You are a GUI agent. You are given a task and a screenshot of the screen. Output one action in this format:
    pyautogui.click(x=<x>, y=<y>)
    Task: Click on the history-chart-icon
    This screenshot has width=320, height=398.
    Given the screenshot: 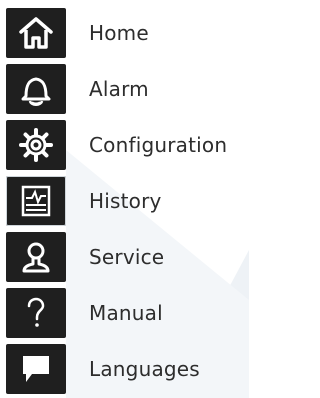 What is the action you would take?
    pyautogui.click(x=36, y=201)
    